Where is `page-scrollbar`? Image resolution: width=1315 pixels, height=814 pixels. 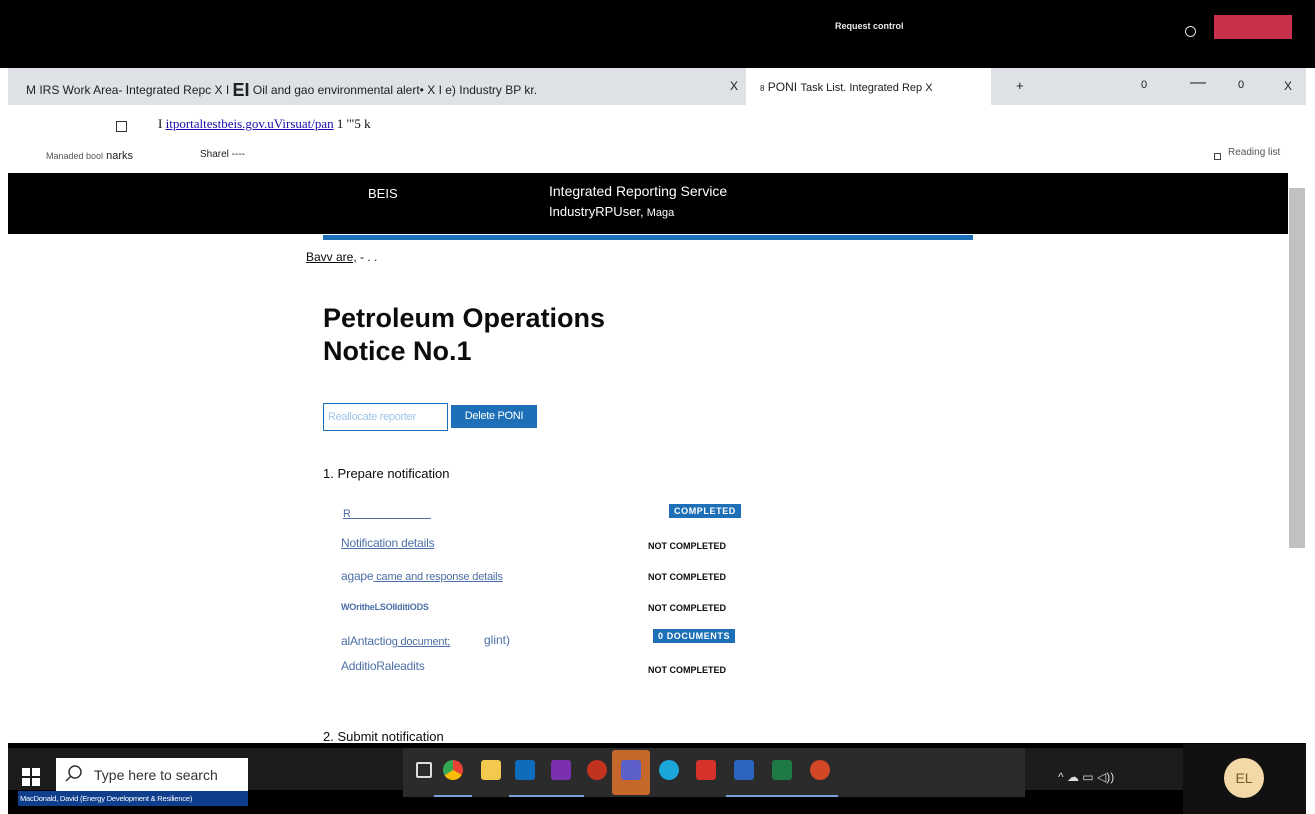
page-scrollbar is located at coordinates (1297, 368).